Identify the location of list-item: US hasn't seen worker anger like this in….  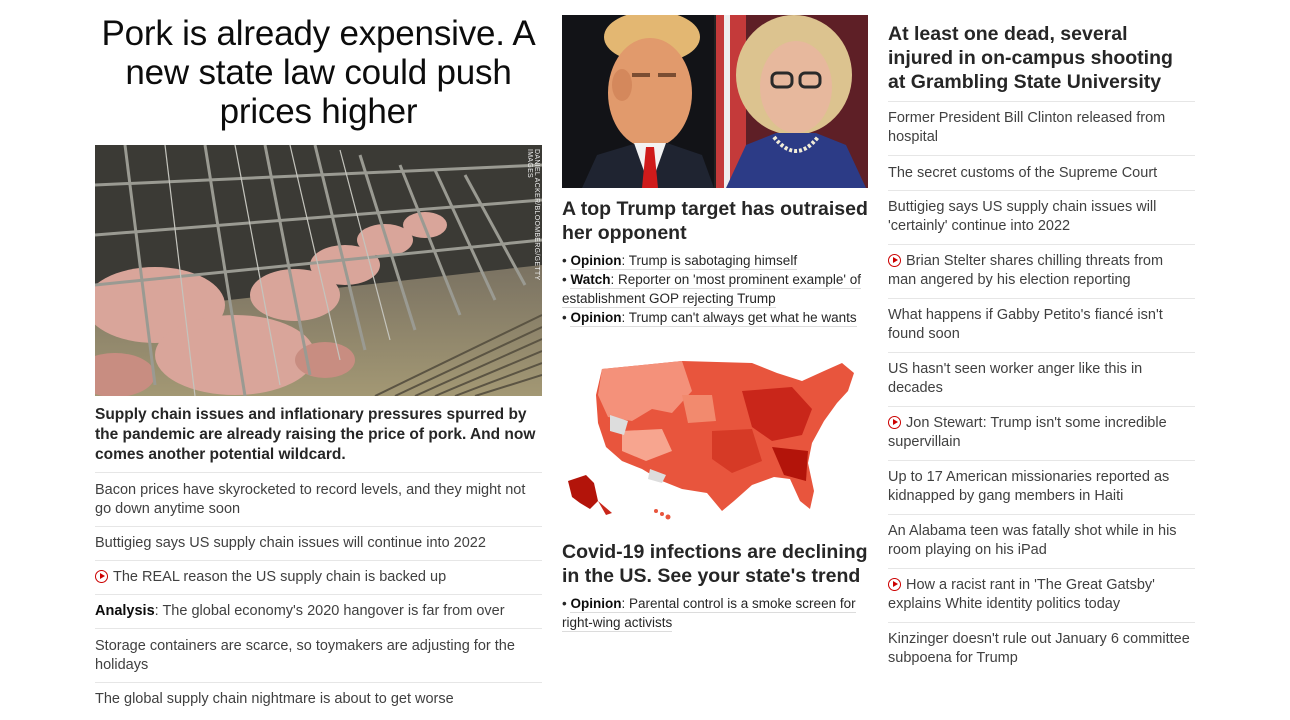
(1041, 379).